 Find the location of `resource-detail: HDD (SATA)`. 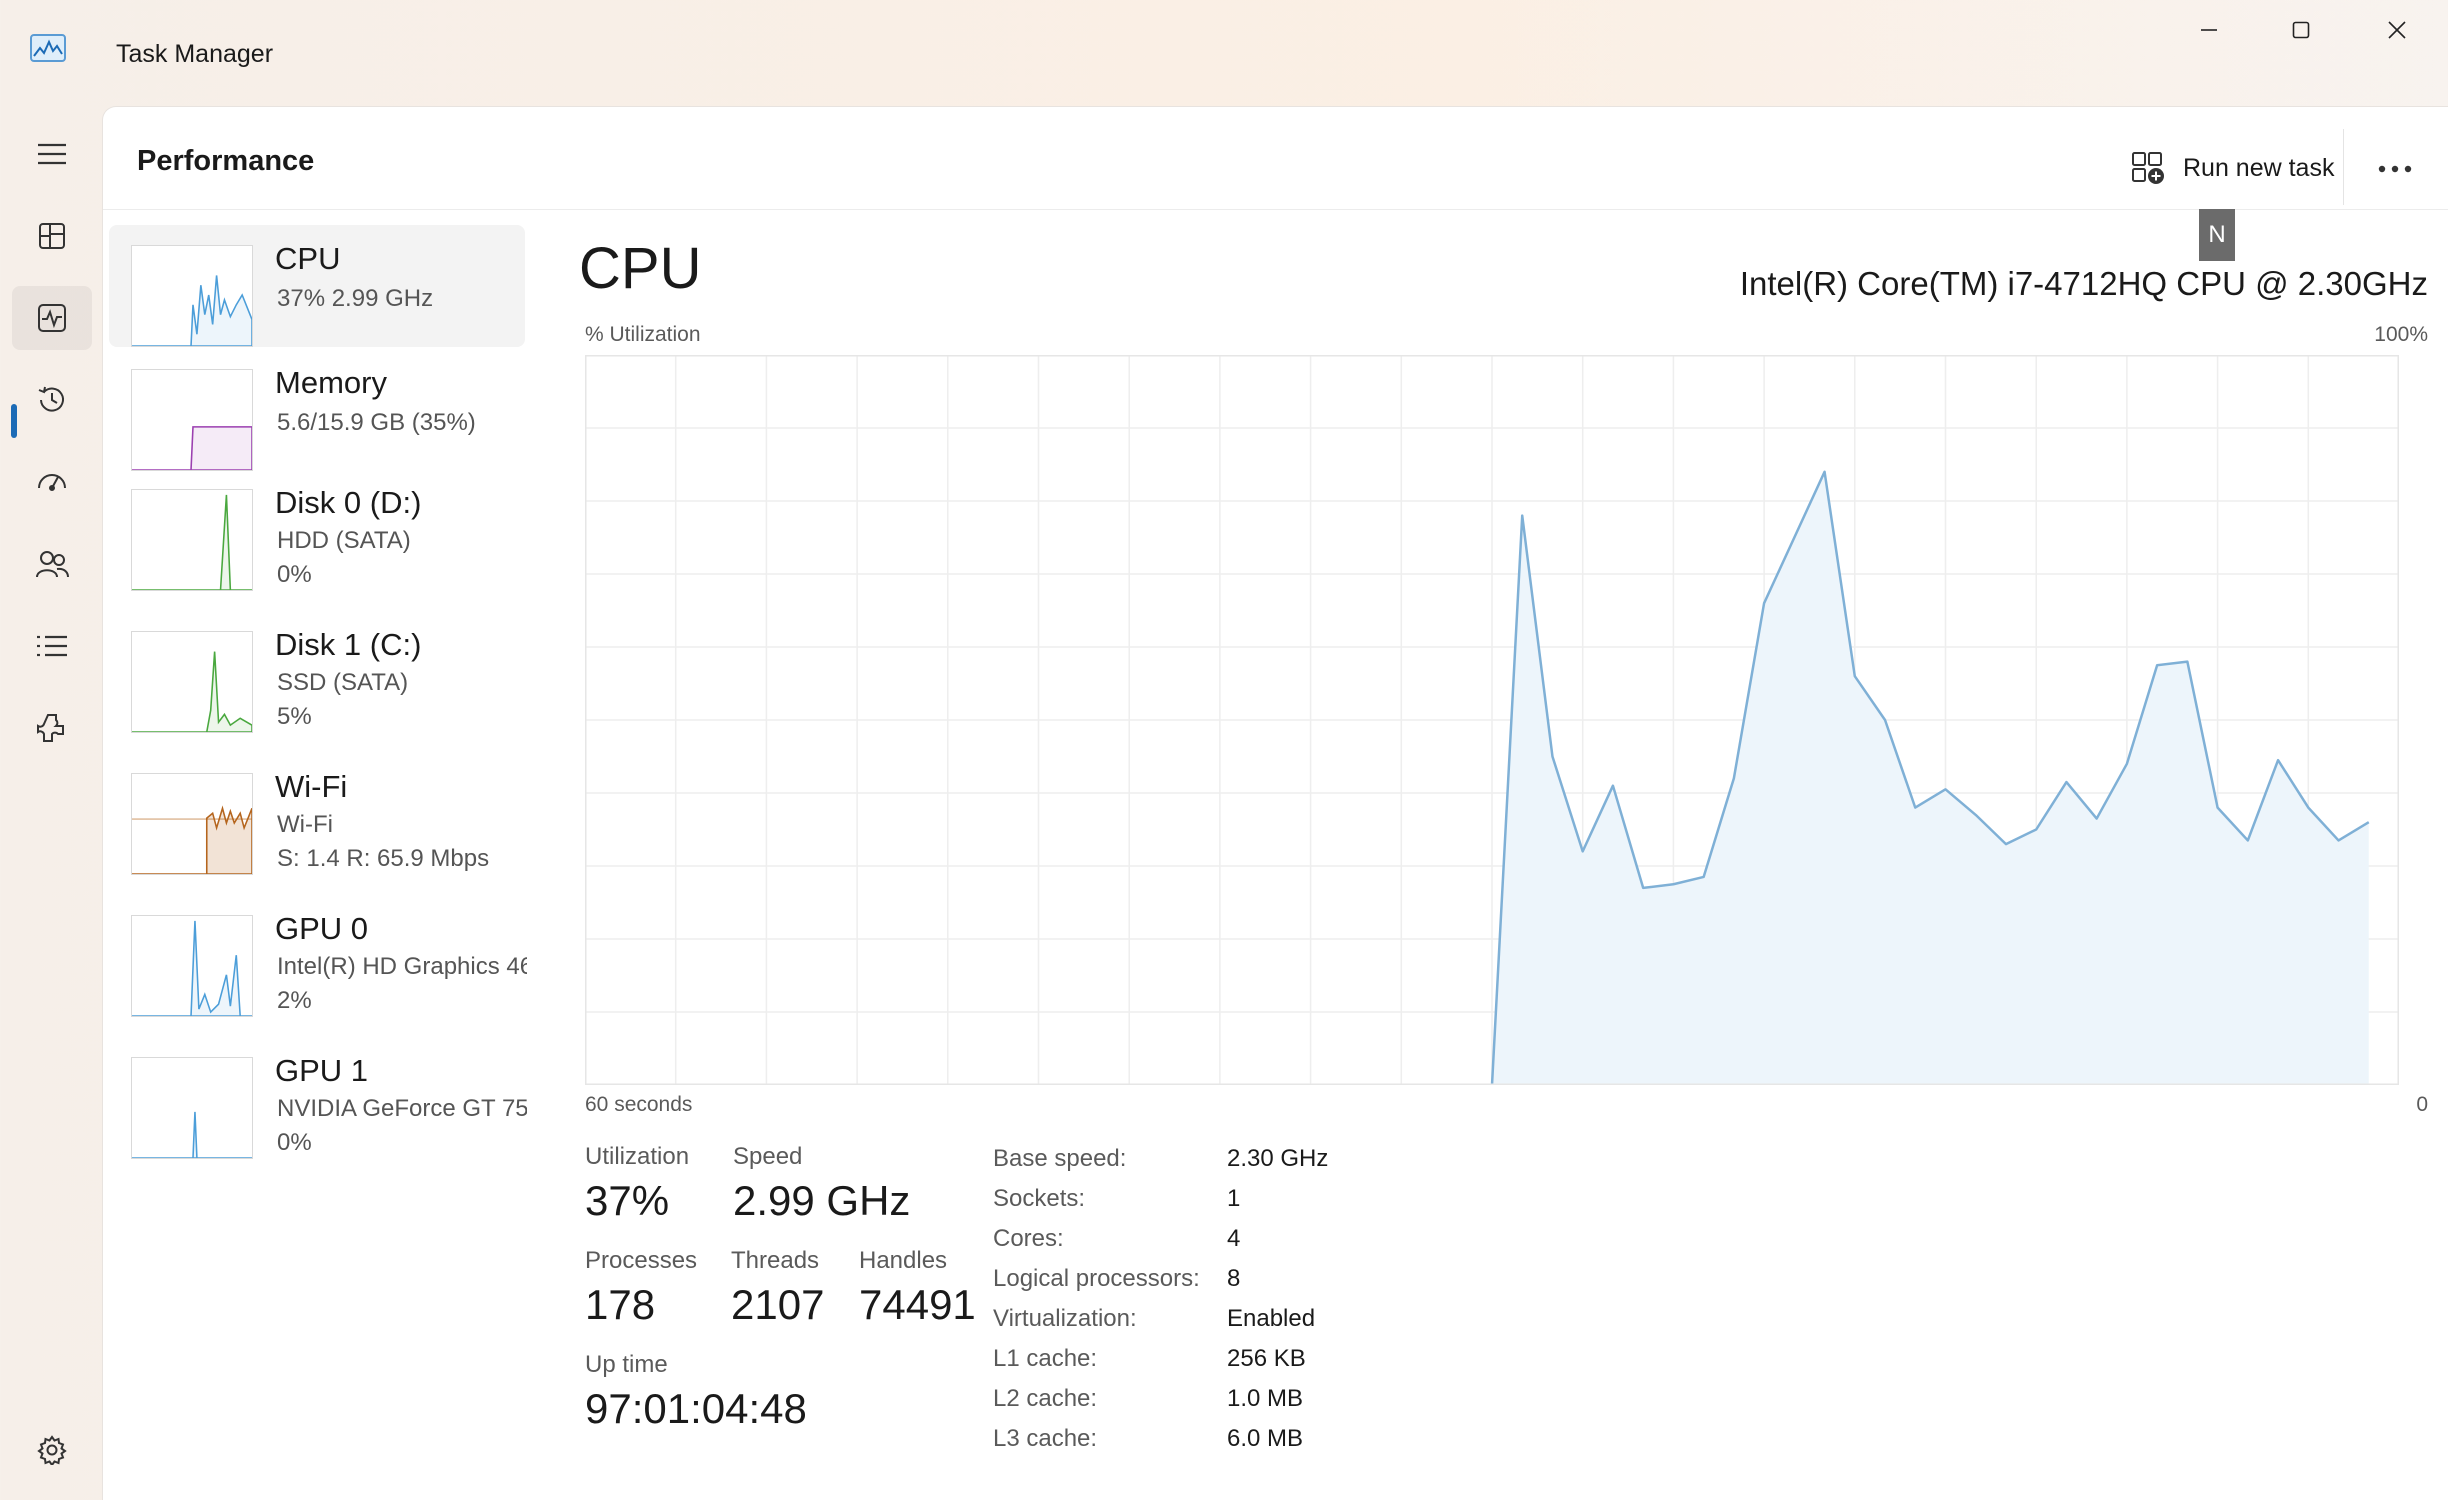

resource-detail: HDD (SATA) is located at coordinates (344, 540).